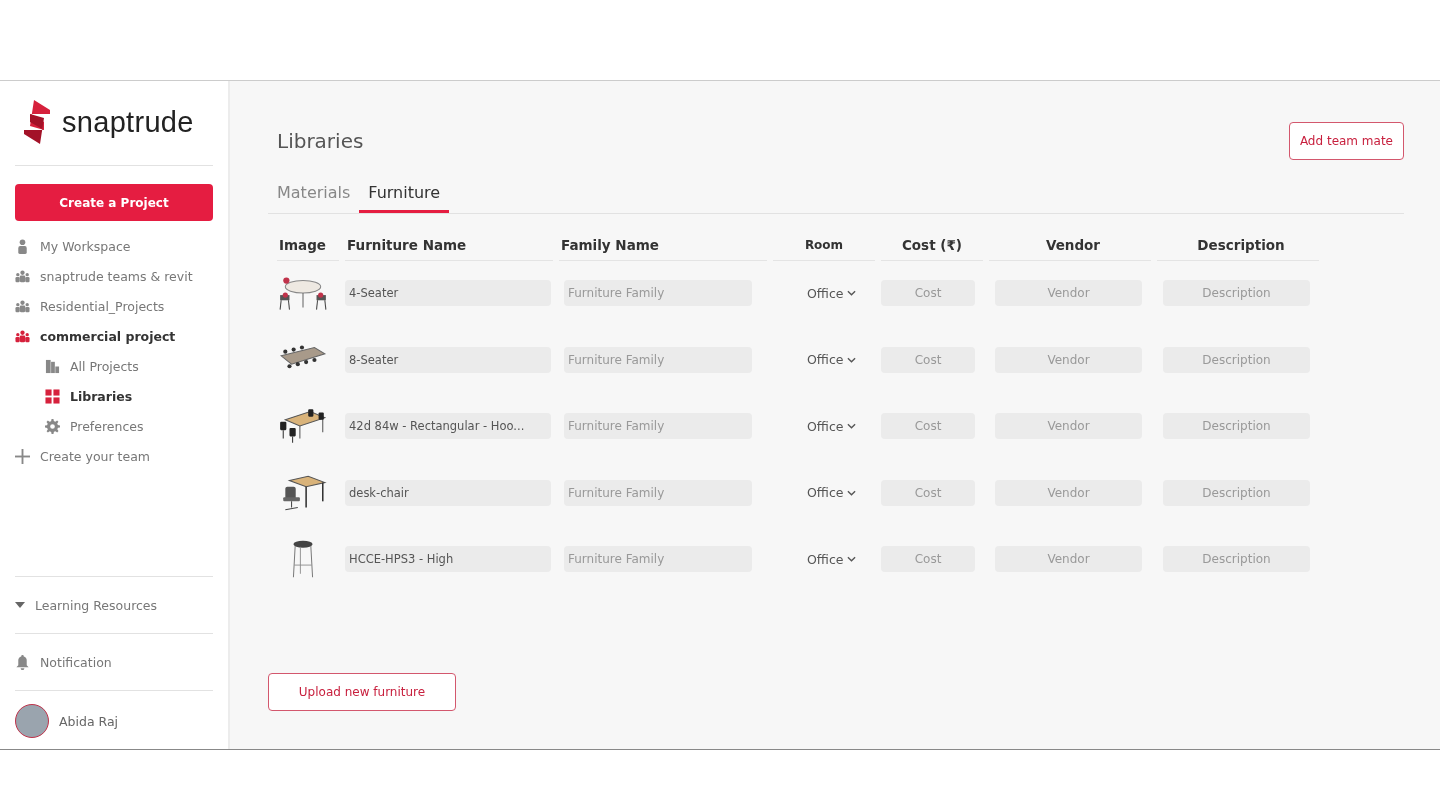 The image size is (1440, 810). Describe the element at coordinates (114, 662) in the screenshot. I see `notification-item: Notification` at that location.